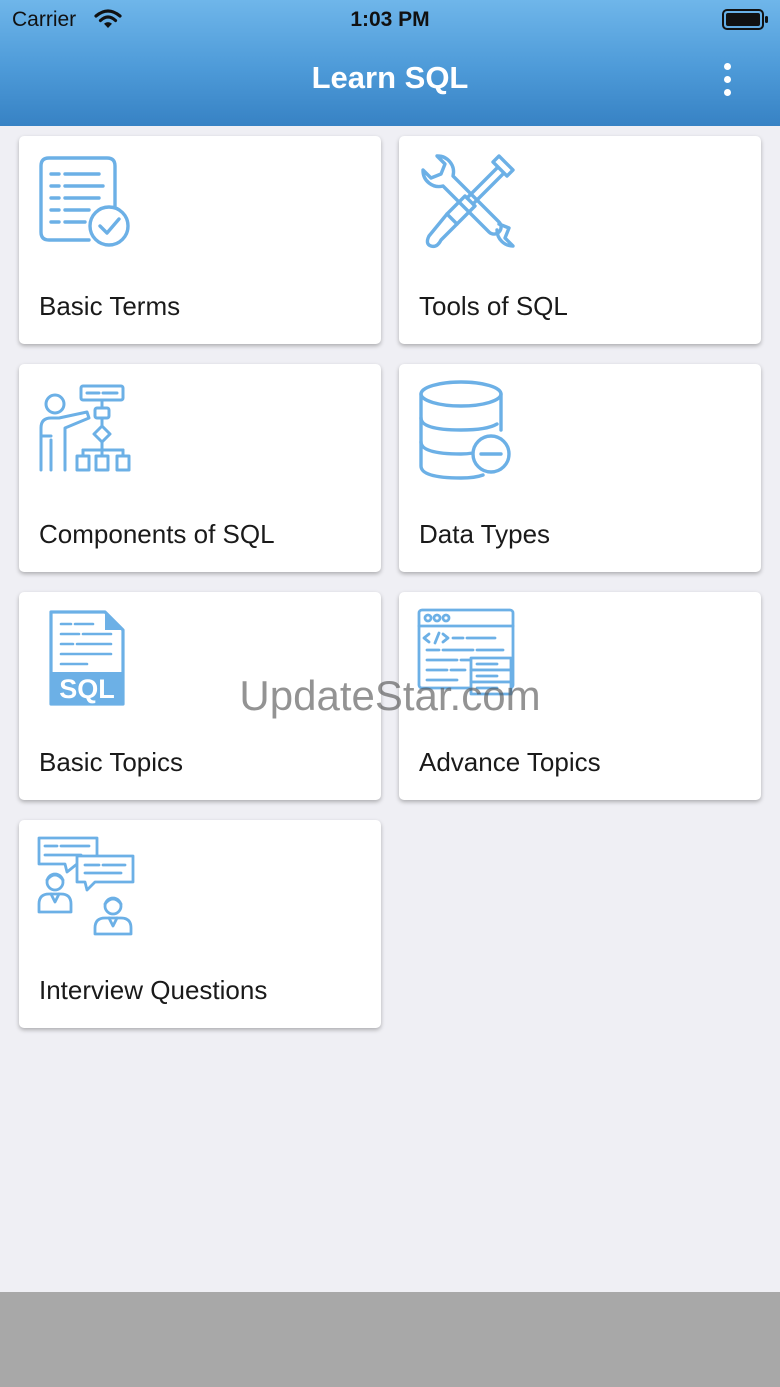 This screenshot has height=1387, width=780. I want to click on app-header: Carrier 1:03 PM Learn SQL, so click(390, 63).